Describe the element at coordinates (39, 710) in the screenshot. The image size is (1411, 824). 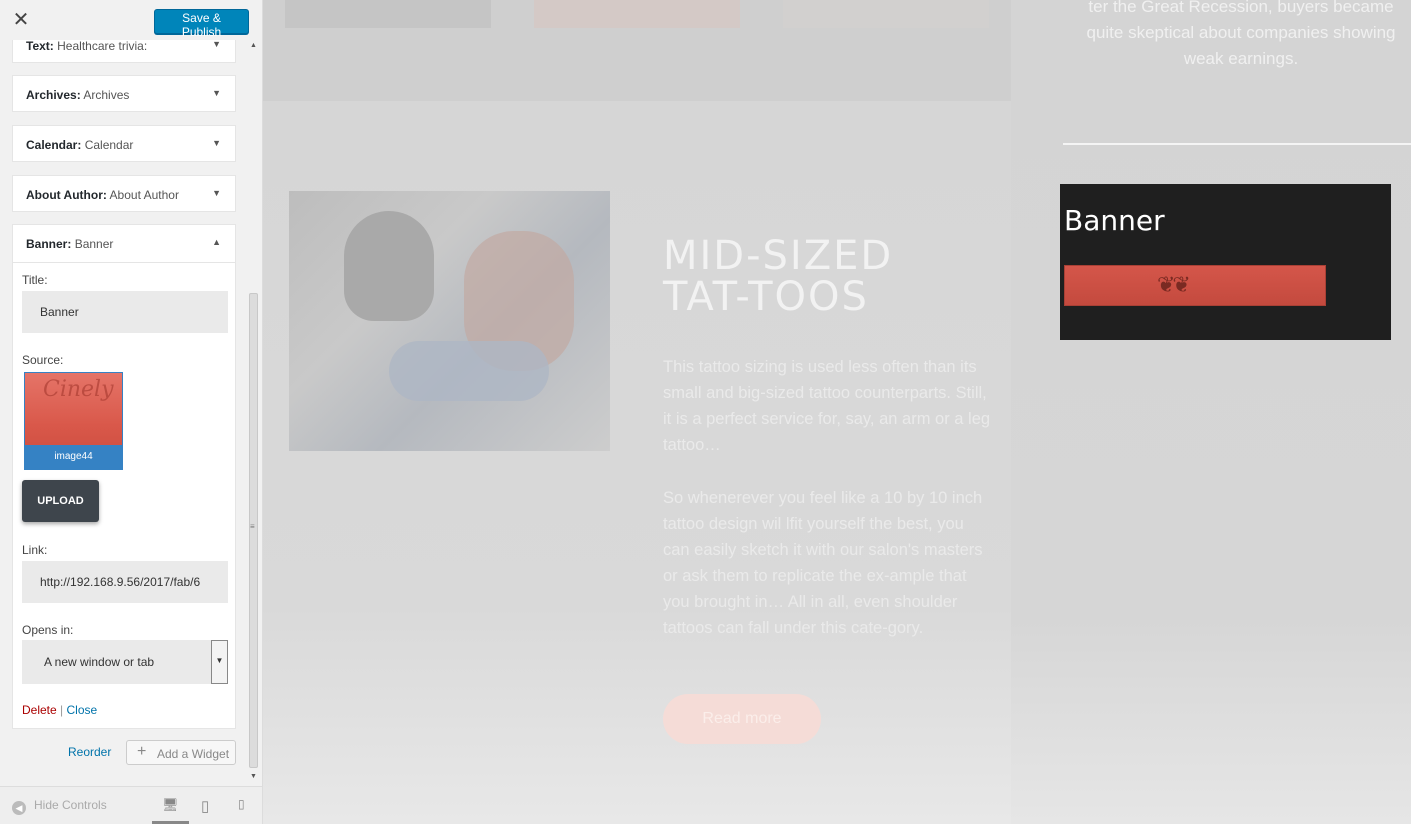
I see `delete-link: Delete` at that location.